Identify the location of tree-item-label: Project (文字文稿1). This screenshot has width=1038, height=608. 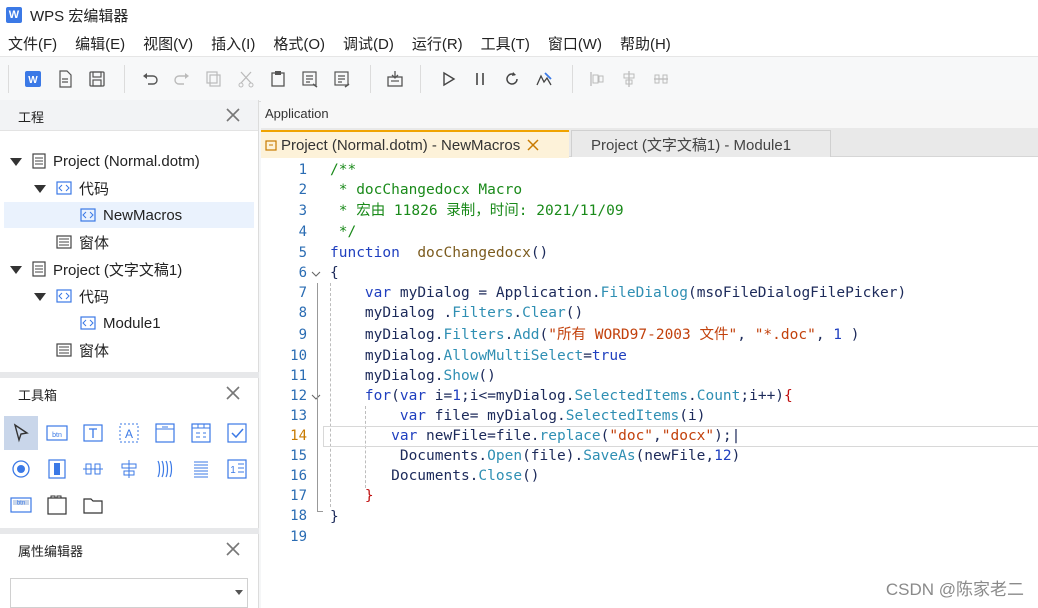
(118, 270).